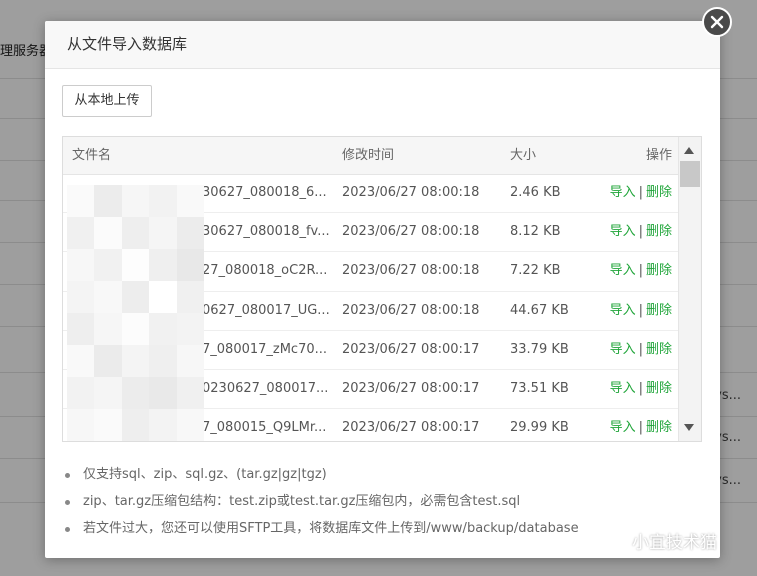  Describe the element at coordinates (135, 313) in the screenshot. I see `pixelated-mask` at that location.